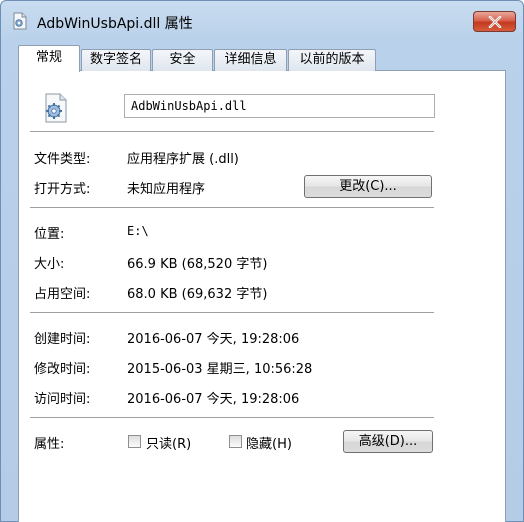 The image size is (524, 522). What do you see at coordinates (183, 159) in the screenshot?
I see `file-type-value: 应用程序扩展 (.dll)` at bounding box center [183, 159].